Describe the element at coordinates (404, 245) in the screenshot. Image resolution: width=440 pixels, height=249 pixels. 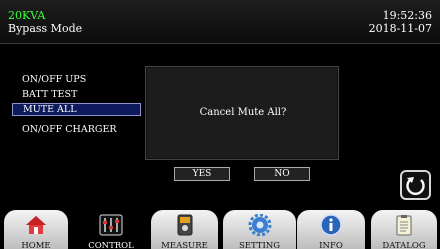
I see `tab-label-datalog: DATALOG` at that location.